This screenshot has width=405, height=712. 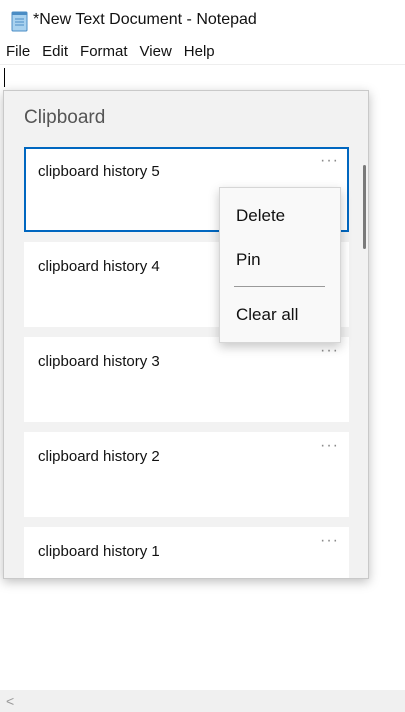 I want to click on clipboard-item-2: clipboard history 2 ···, so click(x=186, y=474).